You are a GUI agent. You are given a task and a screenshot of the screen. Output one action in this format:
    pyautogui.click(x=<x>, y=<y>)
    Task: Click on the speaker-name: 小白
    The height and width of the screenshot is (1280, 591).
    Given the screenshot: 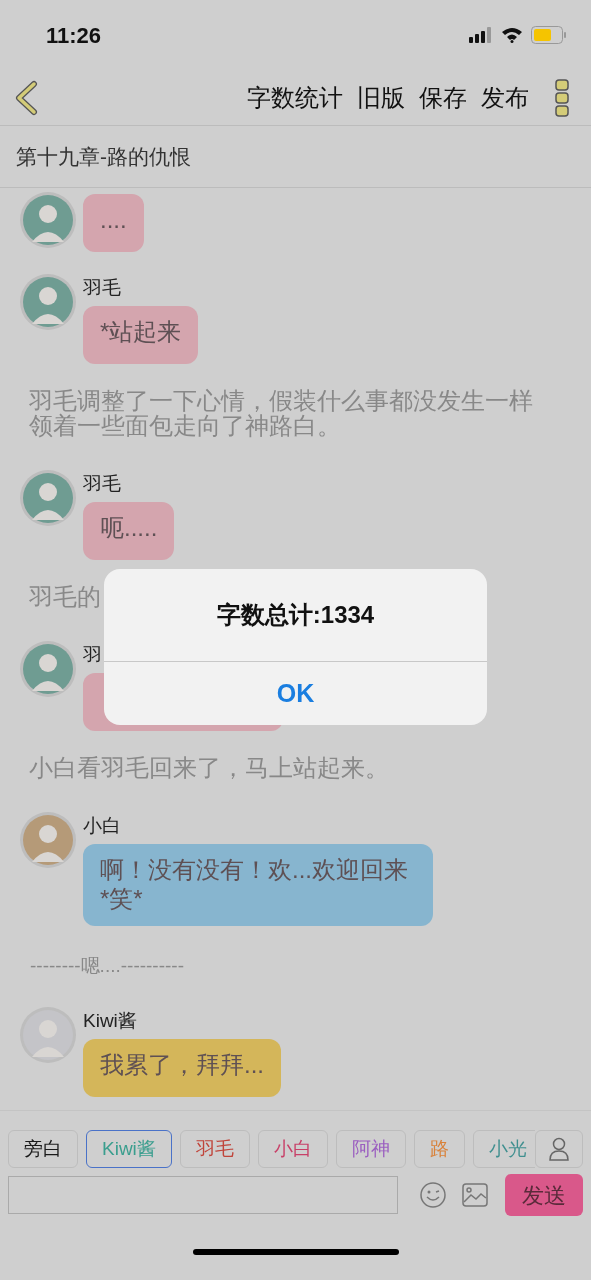 What is the action you would take?
    pyautogui.click(x=102, y=826)
    